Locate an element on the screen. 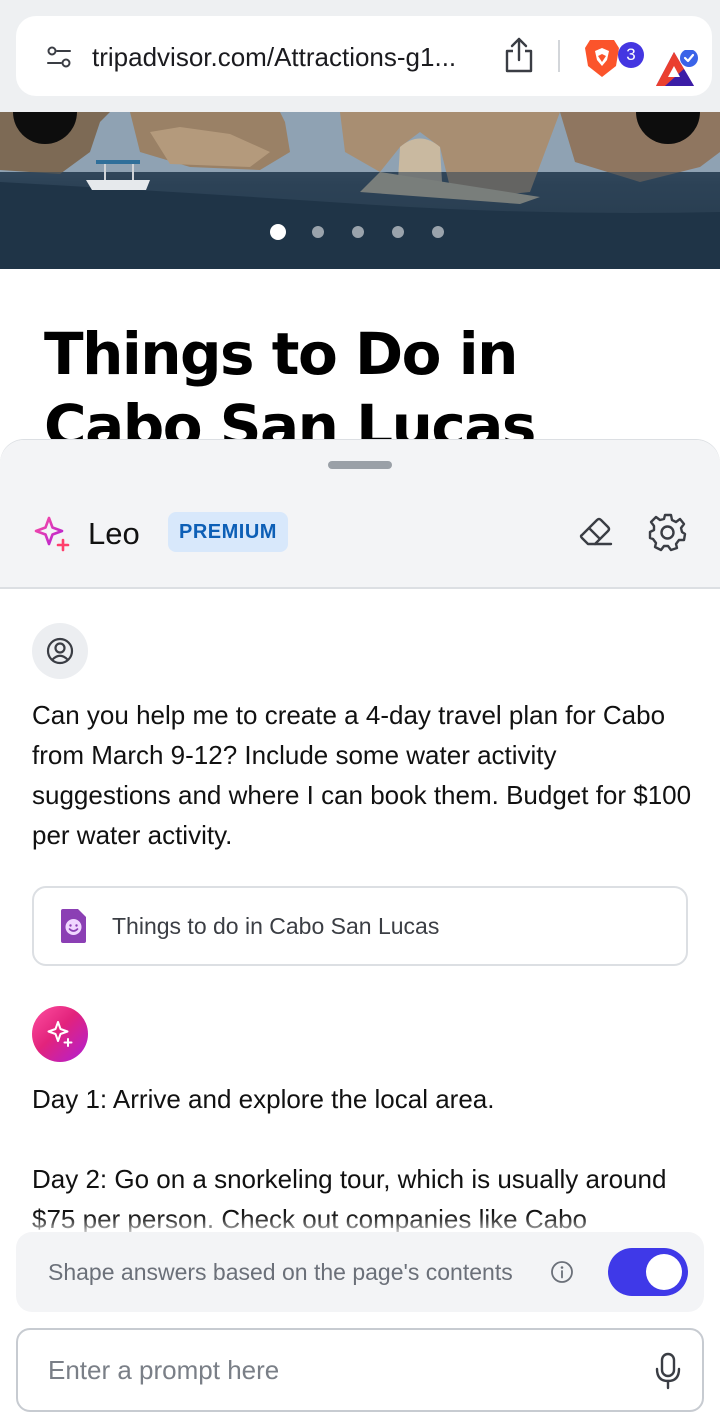 The height and width of the screenshot is (1428, 720). page-context-toggle is located at coordinates (648, 1272).